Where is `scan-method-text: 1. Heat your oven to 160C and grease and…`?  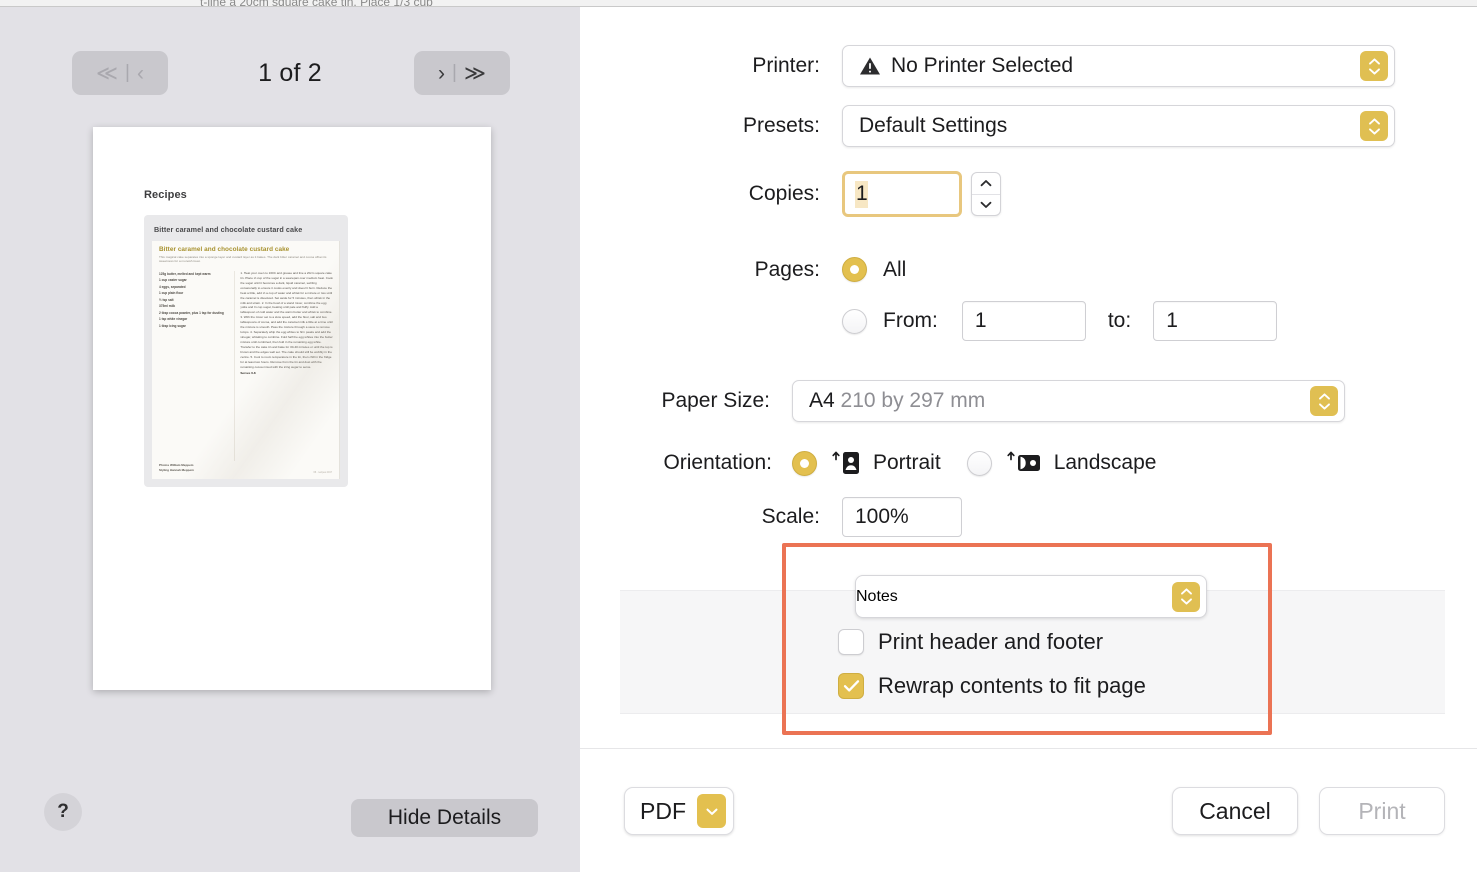 scan-method-text: 1. Heat your oven to 160C and grease and… is located at coordinates (286, 320).